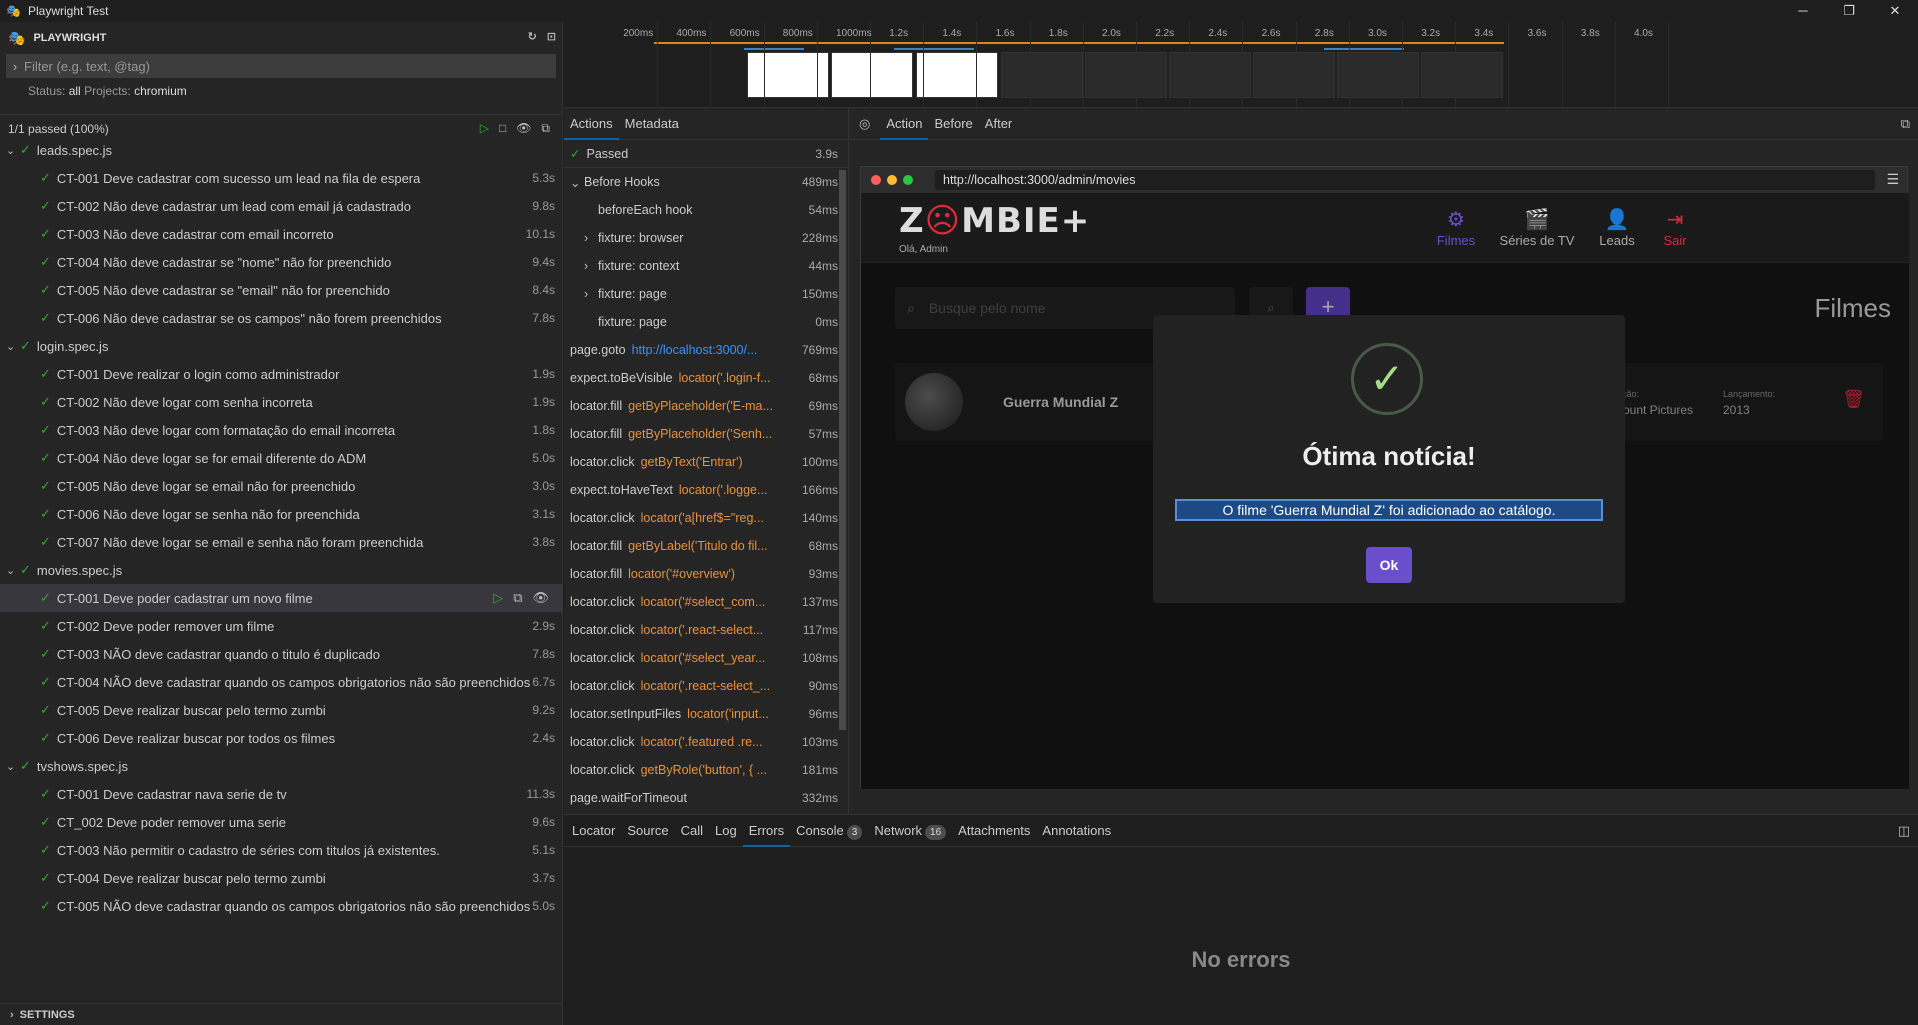 This screenshot has height=1025, width=1918. What do you see at coordinates (502, 128) in the screenshot?
I see `stop-icon: □` at bounding box center [502, 128].